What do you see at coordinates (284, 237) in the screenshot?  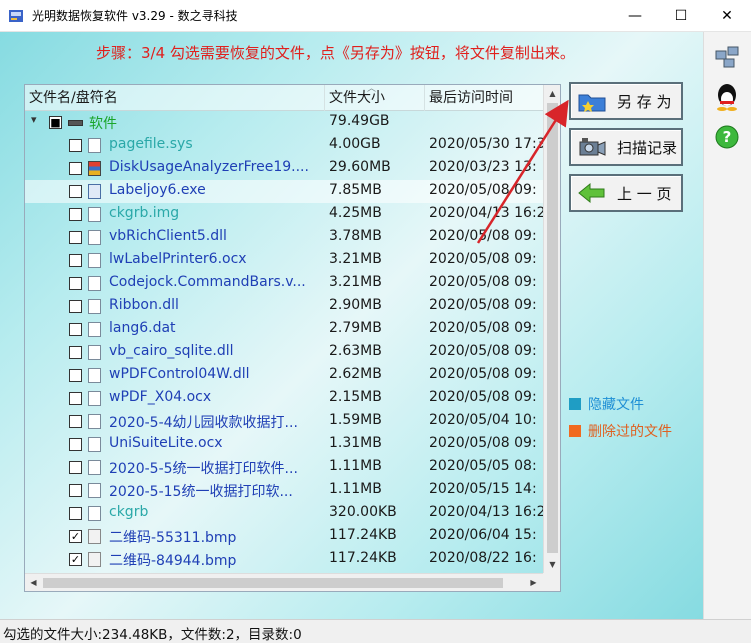 I see `table-row: vbRichClient5.dll 3.78MB 2020/05/08 09:` at bounding box center [284, 237].